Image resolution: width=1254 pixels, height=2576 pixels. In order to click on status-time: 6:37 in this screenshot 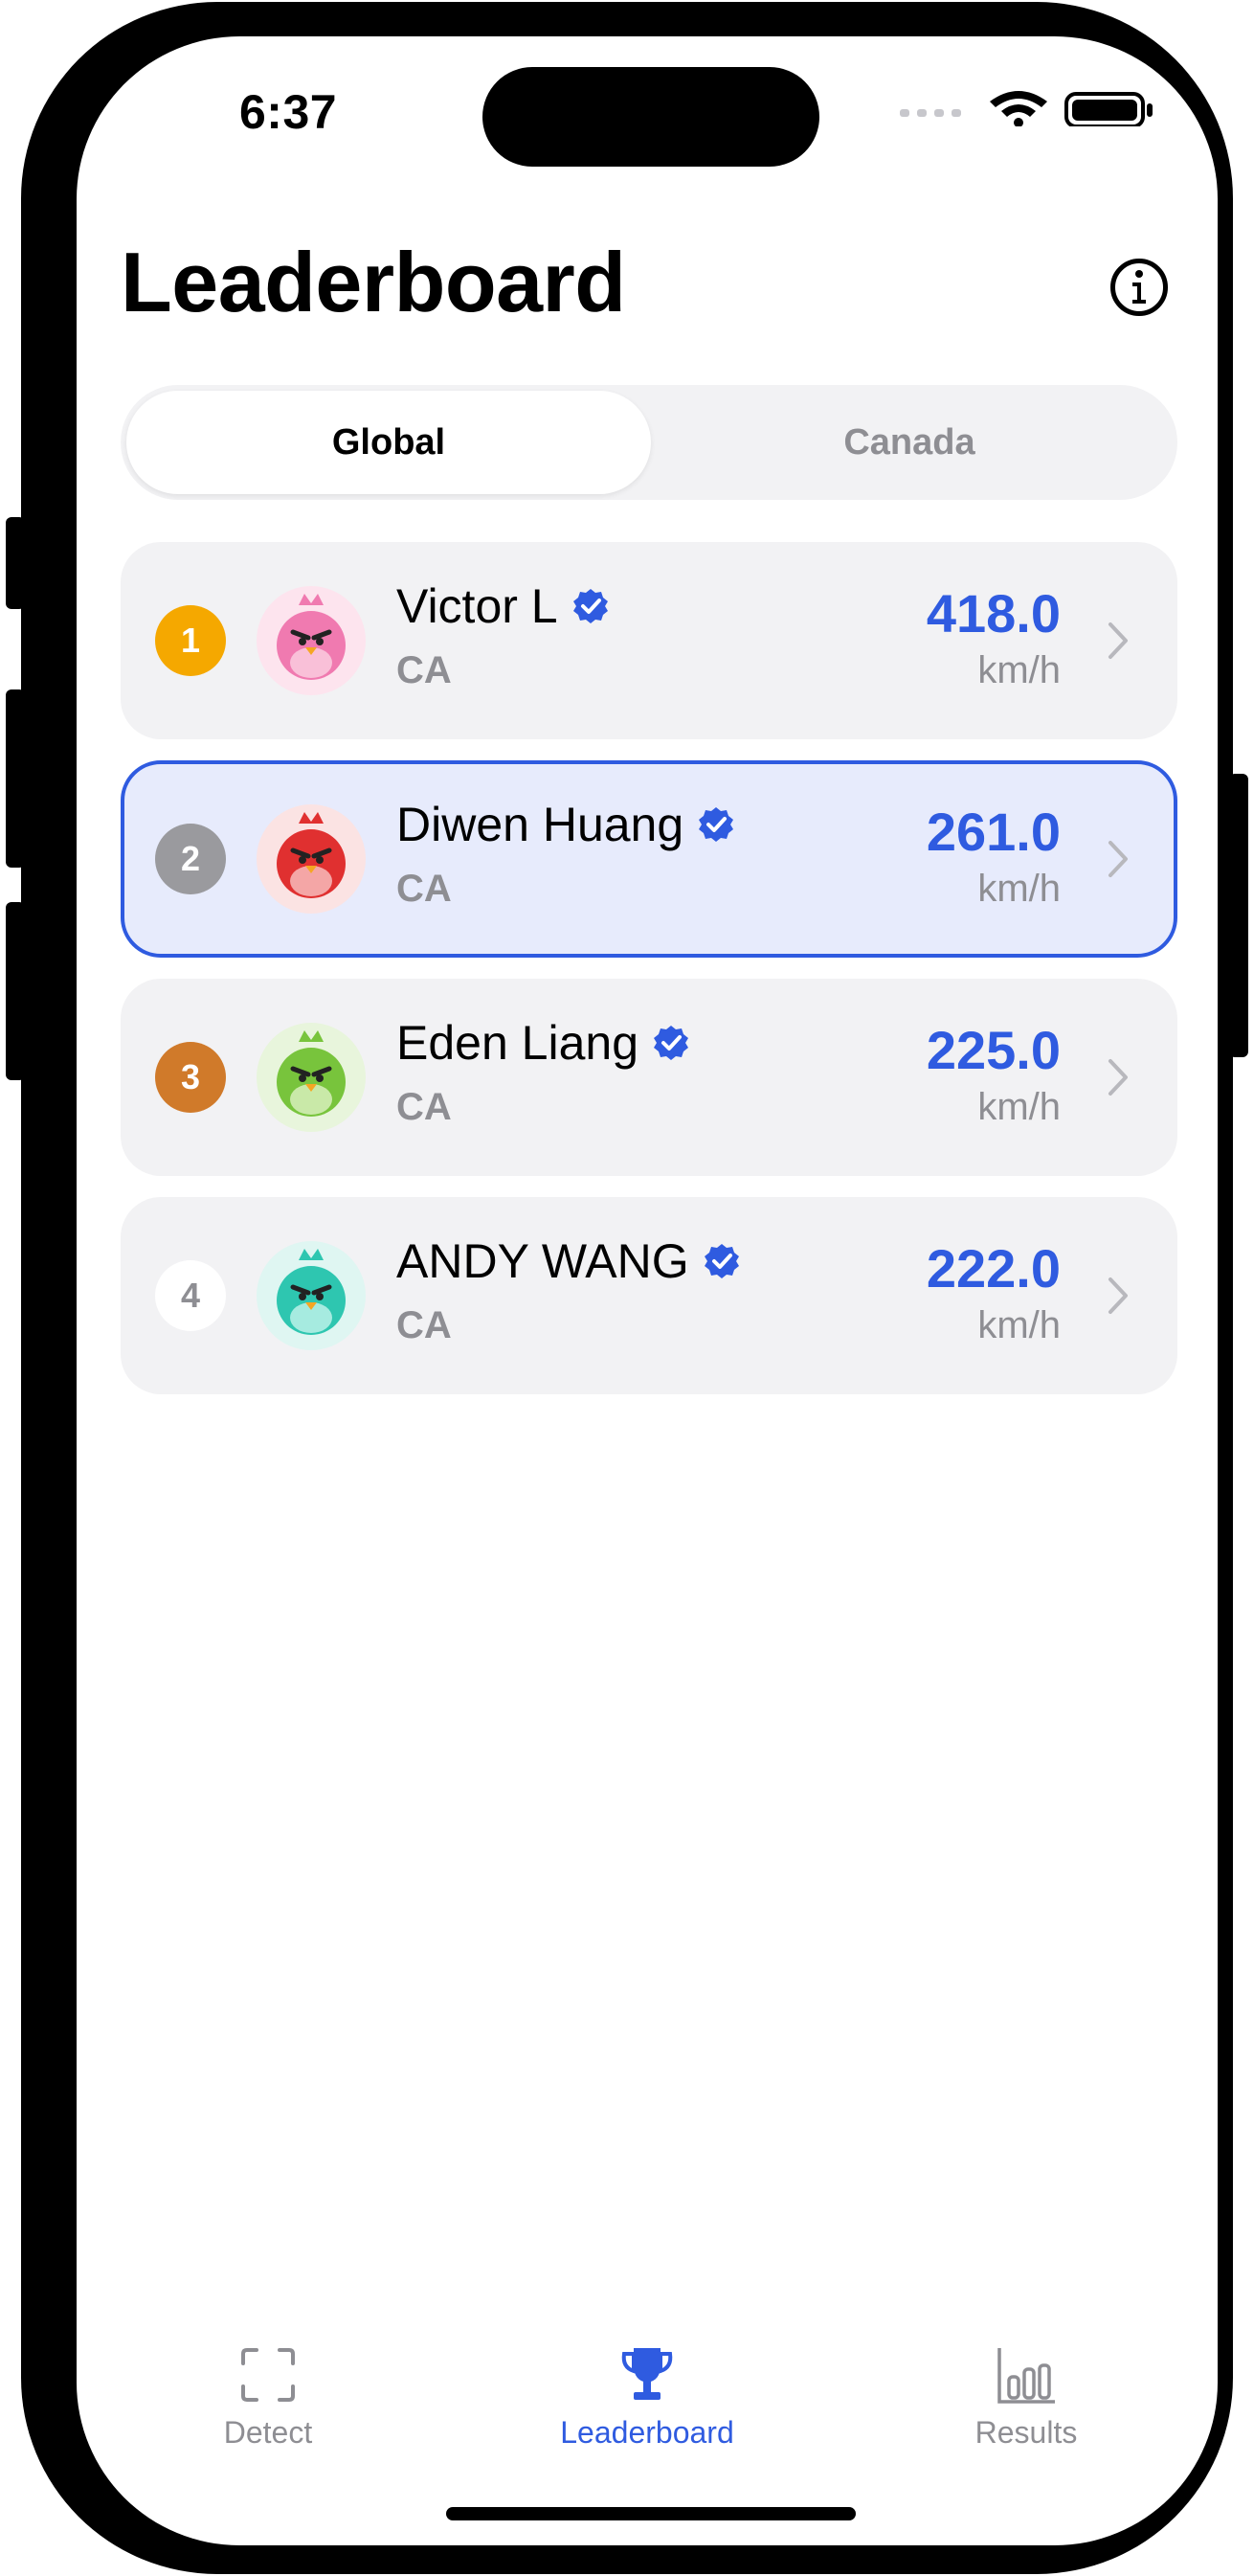, I will do `click(288, 112)`.